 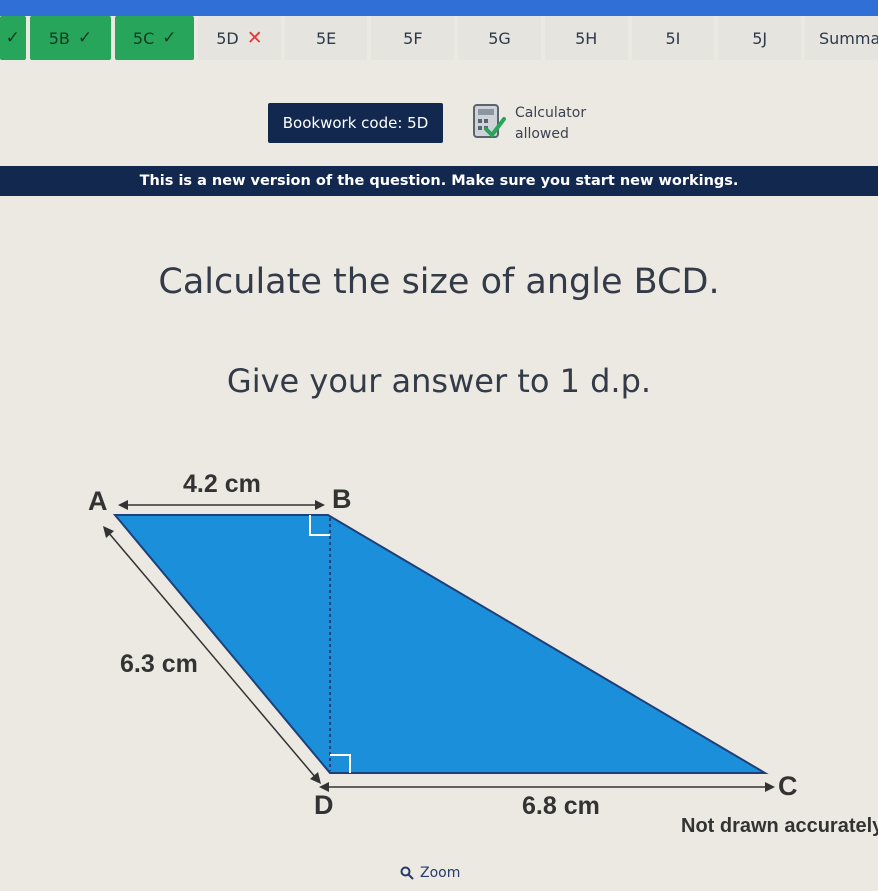 What do you see at coordinates (489, 121) in the screenshot?
I see `calculator-icon` at bounding box center [489, 121].